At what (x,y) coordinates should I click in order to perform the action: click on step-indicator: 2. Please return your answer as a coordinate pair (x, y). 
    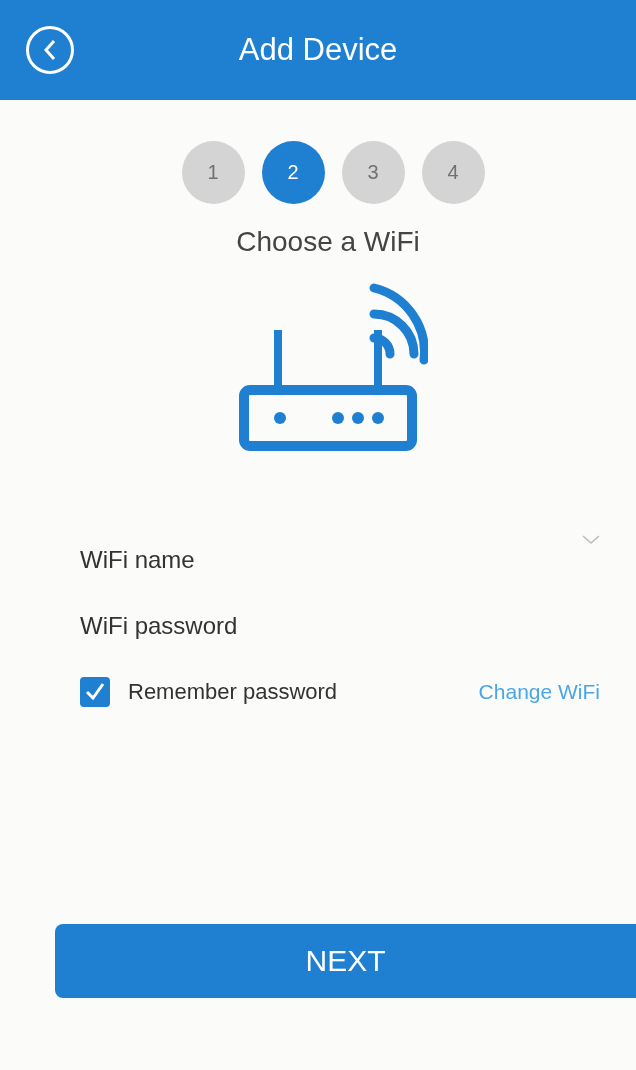
    Looking at the image, I should click on (293, 172).